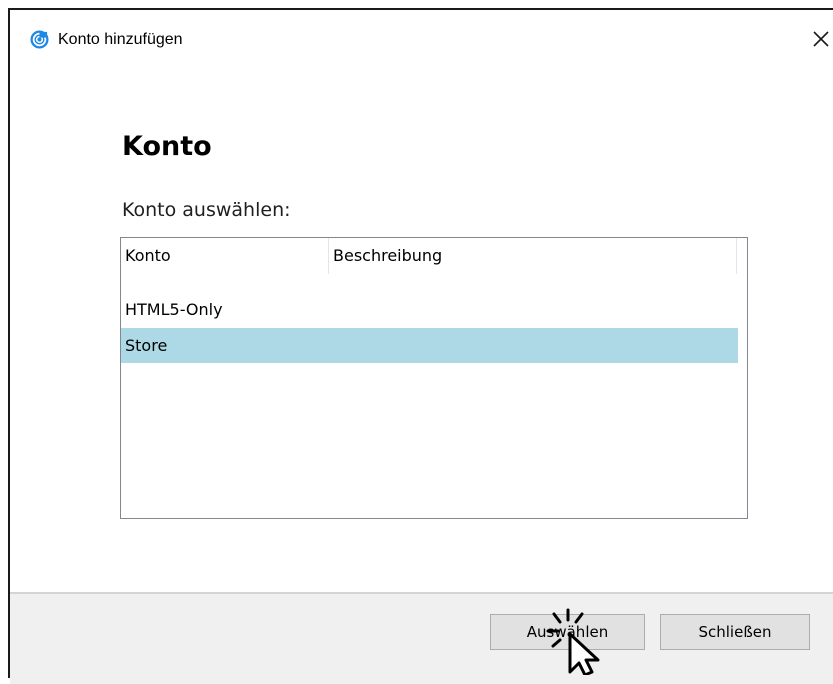 The width and height of the screenshot is (833, 684). Describe the element at coordinates (421, 39) in the screenshot. I see `title-bar: Konto hinzufügen` at that location.